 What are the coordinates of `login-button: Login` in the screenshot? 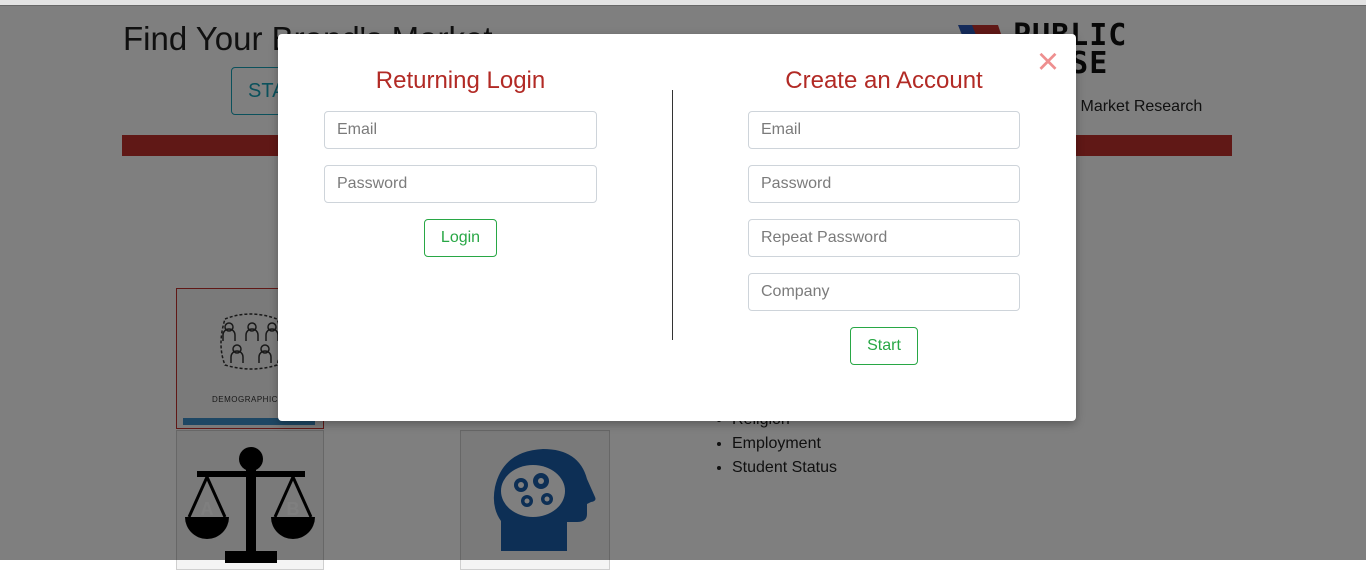 It's located at (460, 238).